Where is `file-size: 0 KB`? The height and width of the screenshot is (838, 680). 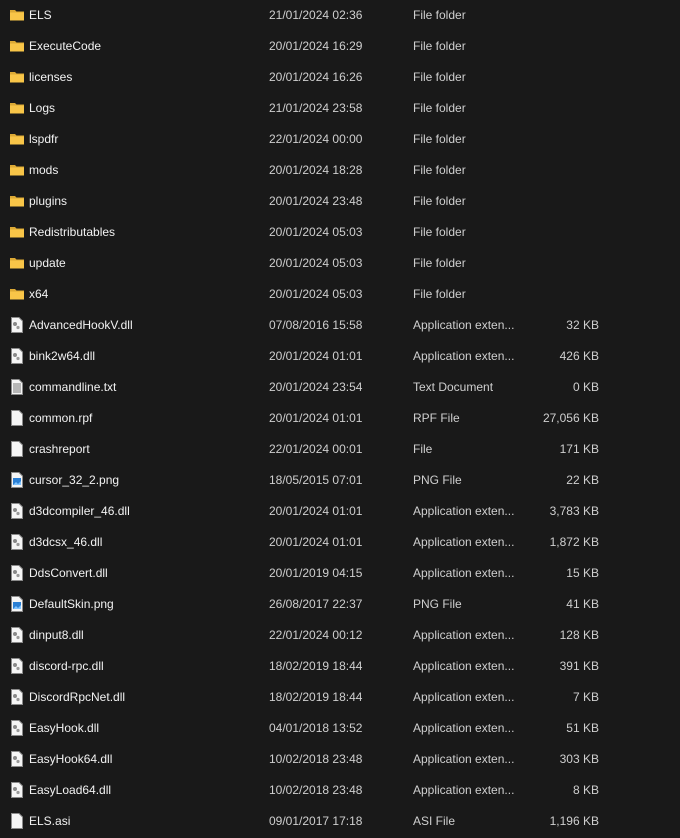
file-size: 0 KB is located at coordinates (585, 387).